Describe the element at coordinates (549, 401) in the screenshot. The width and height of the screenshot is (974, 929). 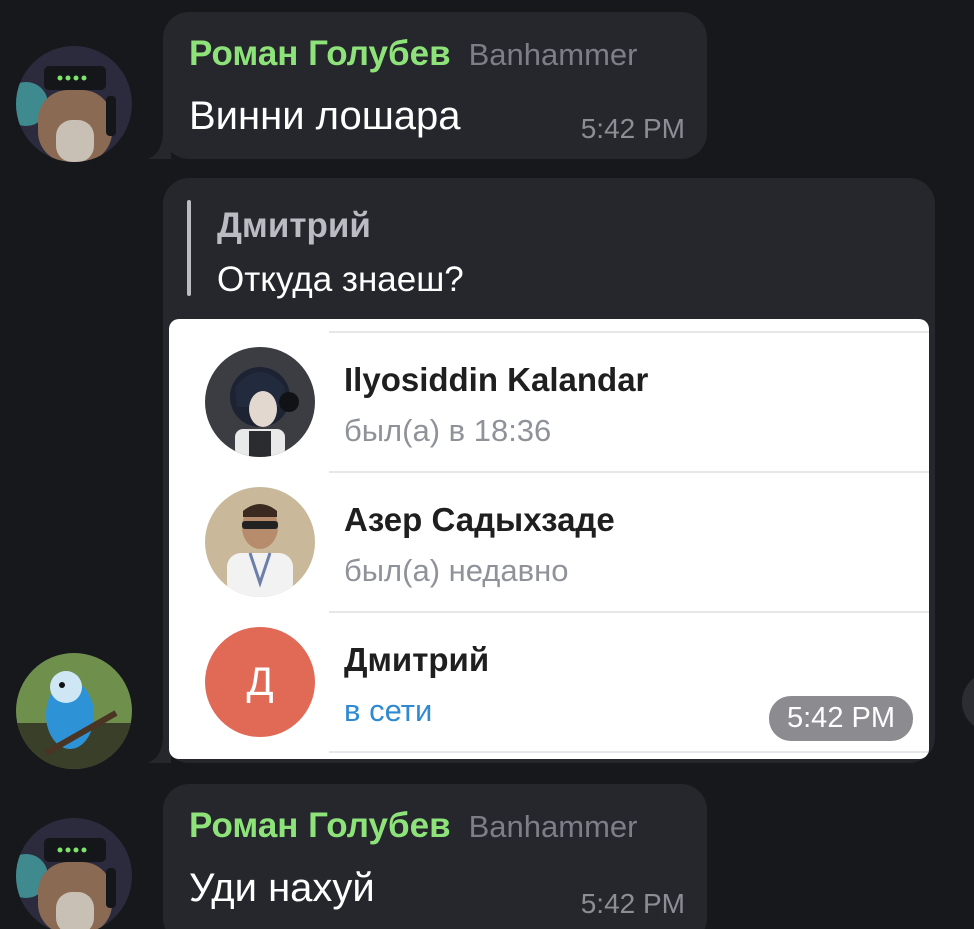
I see `contact-row: Ilyosiddin Kalandar был(а) в 18:36` at that location.